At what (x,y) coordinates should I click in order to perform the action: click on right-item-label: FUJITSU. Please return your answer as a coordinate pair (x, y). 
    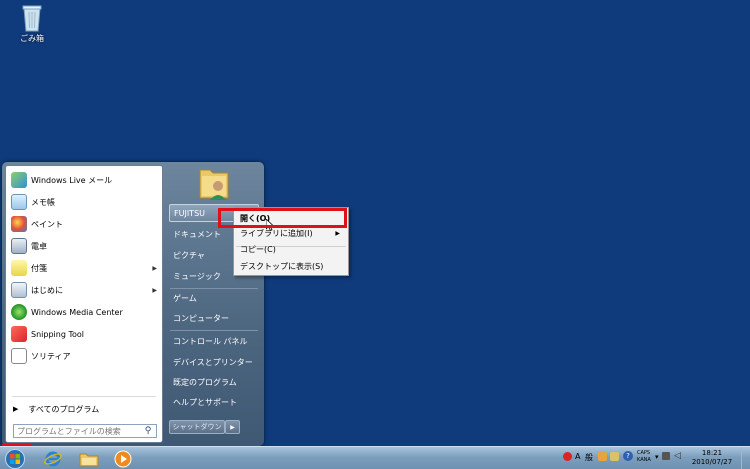
    Looking at the image, I should click on (189, 213).